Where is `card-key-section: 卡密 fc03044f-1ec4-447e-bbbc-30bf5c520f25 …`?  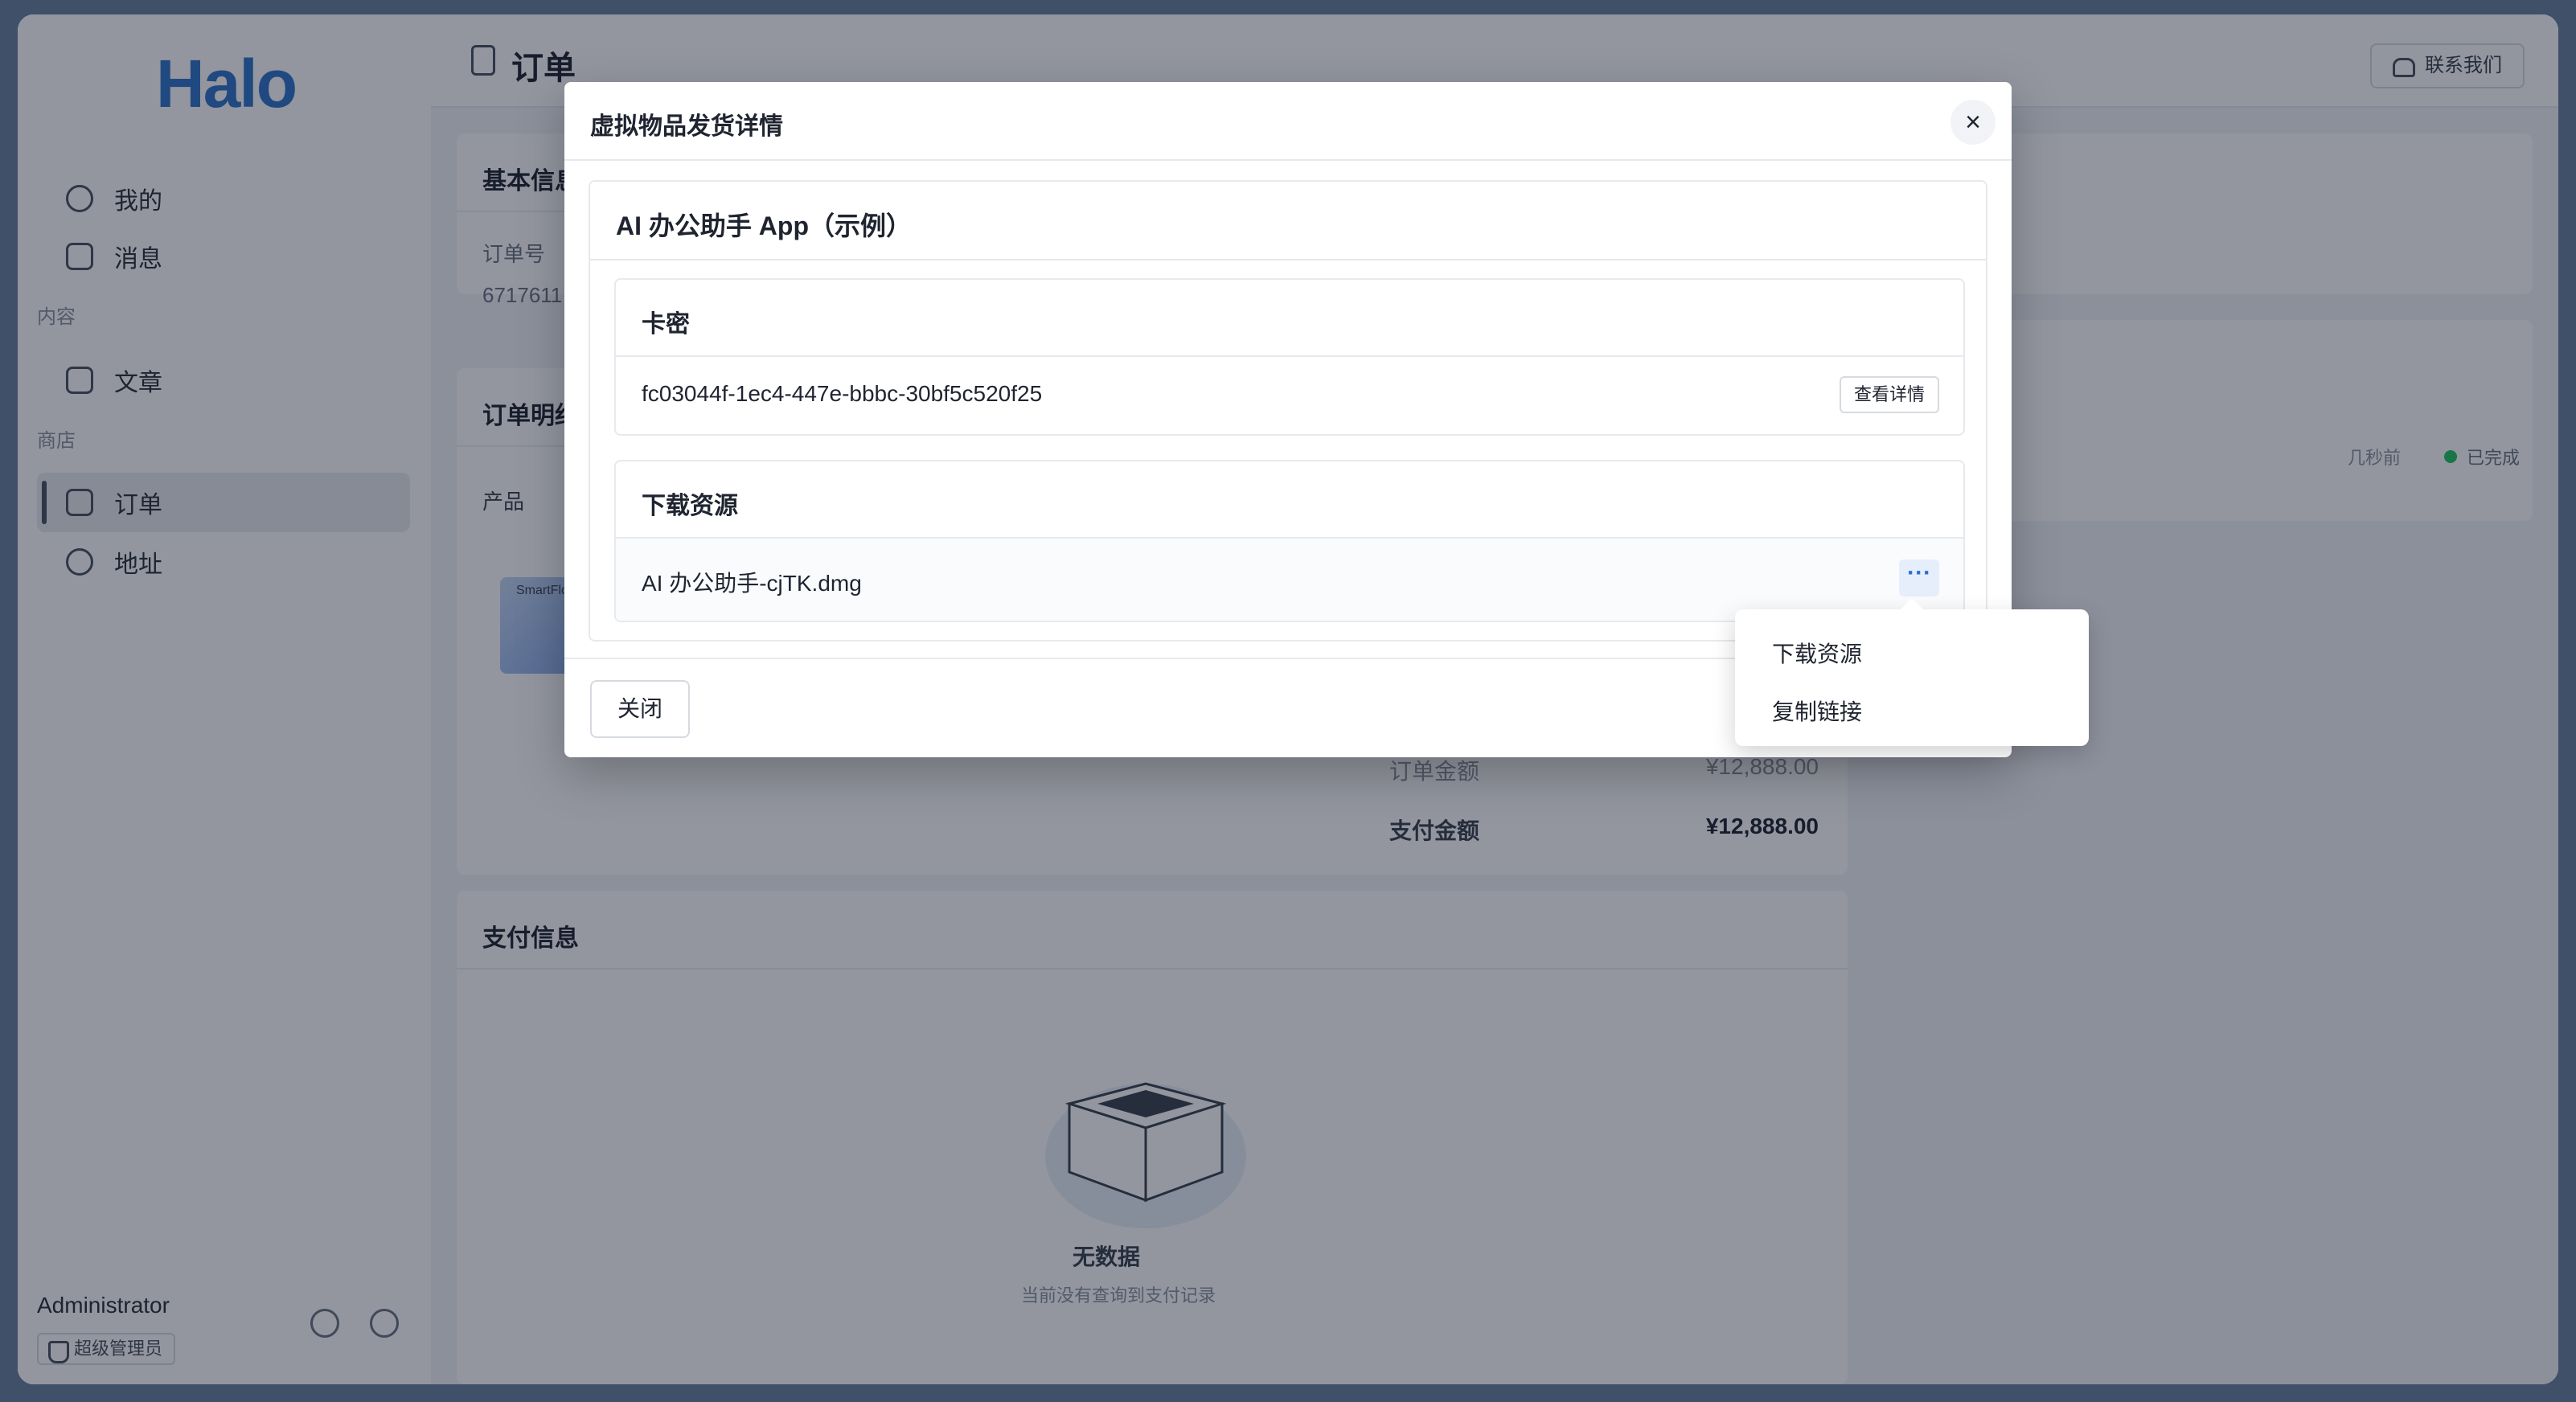 card-key-section: 卡密 fc03044f-1ec4-447e-bbbc-30bf5c520f25 … is located at coordinates (1289, 357).